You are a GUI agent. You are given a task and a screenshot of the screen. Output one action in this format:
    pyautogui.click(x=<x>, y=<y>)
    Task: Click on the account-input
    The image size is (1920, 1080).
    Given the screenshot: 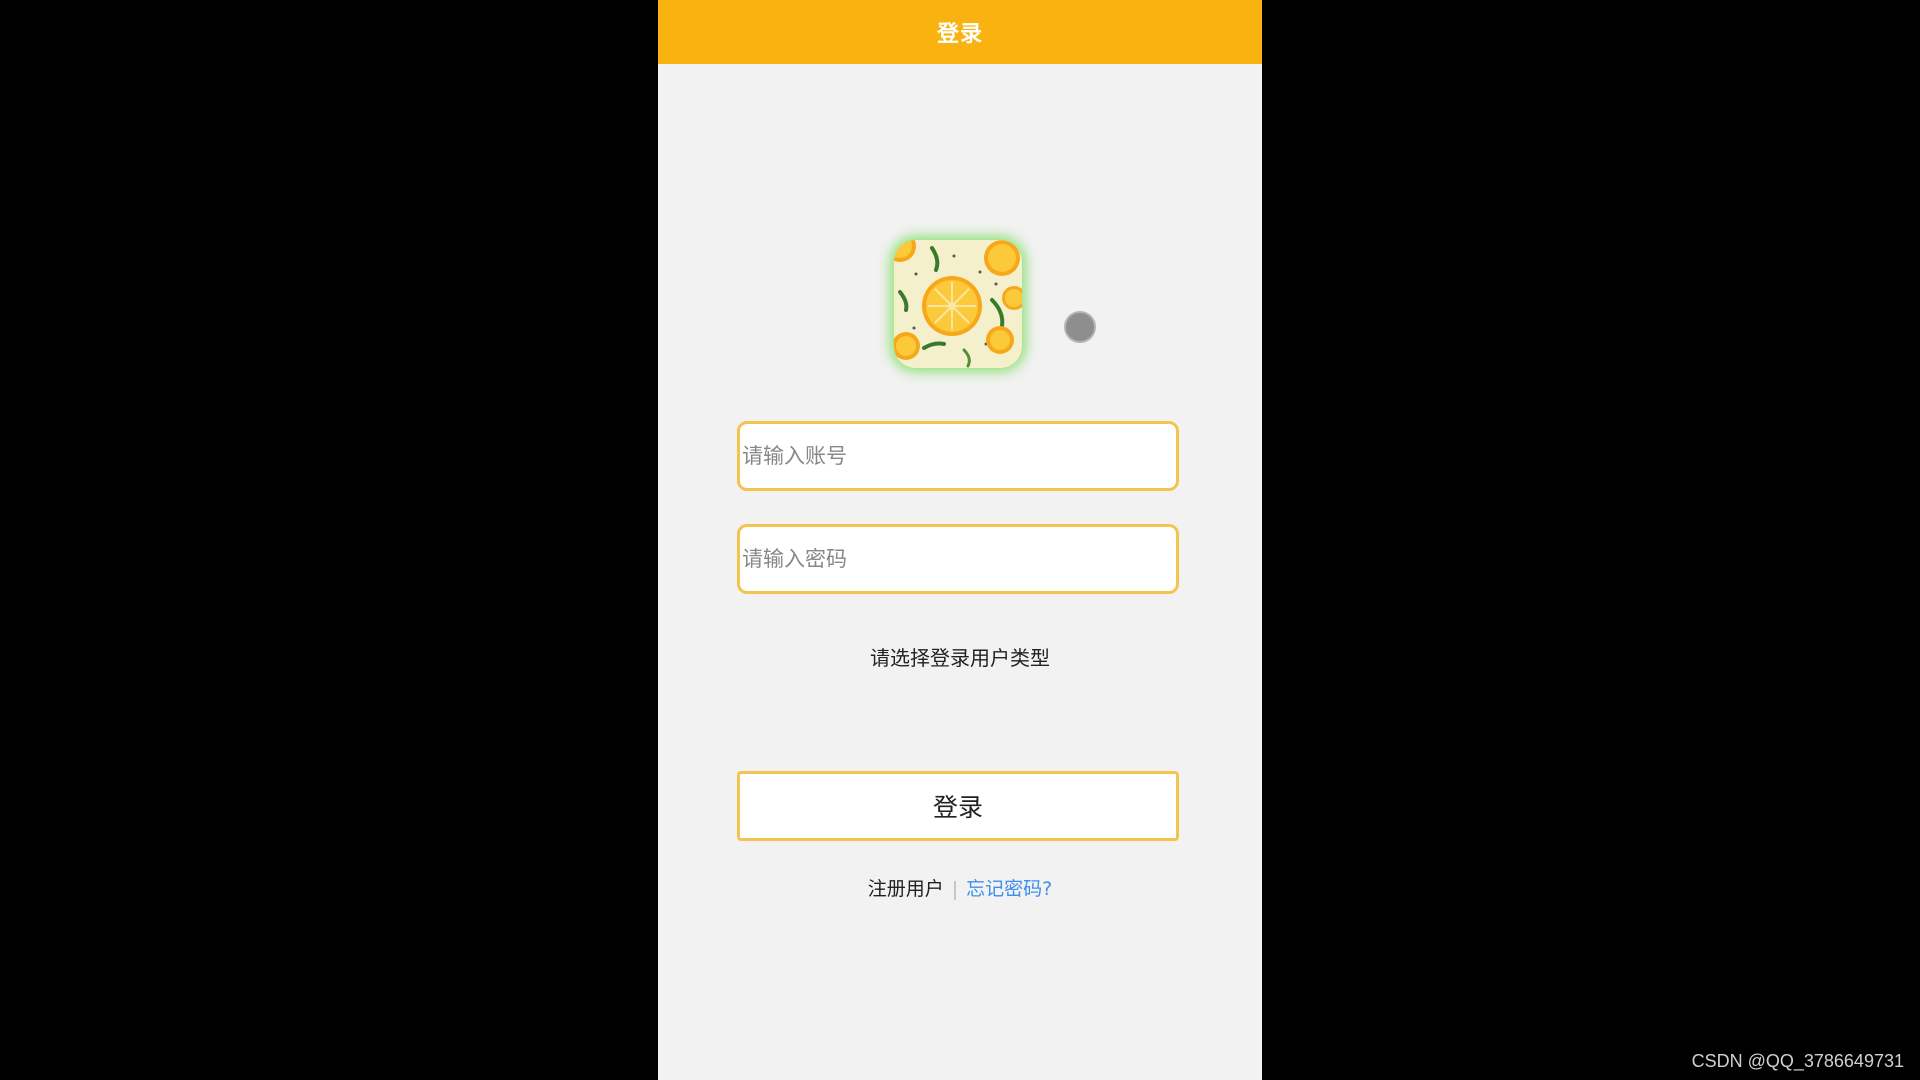 What is the action you would take?
    pyautogui.click(x=958, y=456)
    